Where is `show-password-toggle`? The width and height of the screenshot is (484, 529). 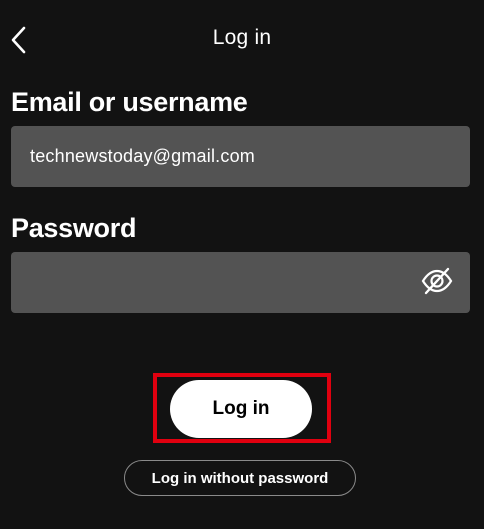 show-password-toggle is located at coordinates (437, 283).